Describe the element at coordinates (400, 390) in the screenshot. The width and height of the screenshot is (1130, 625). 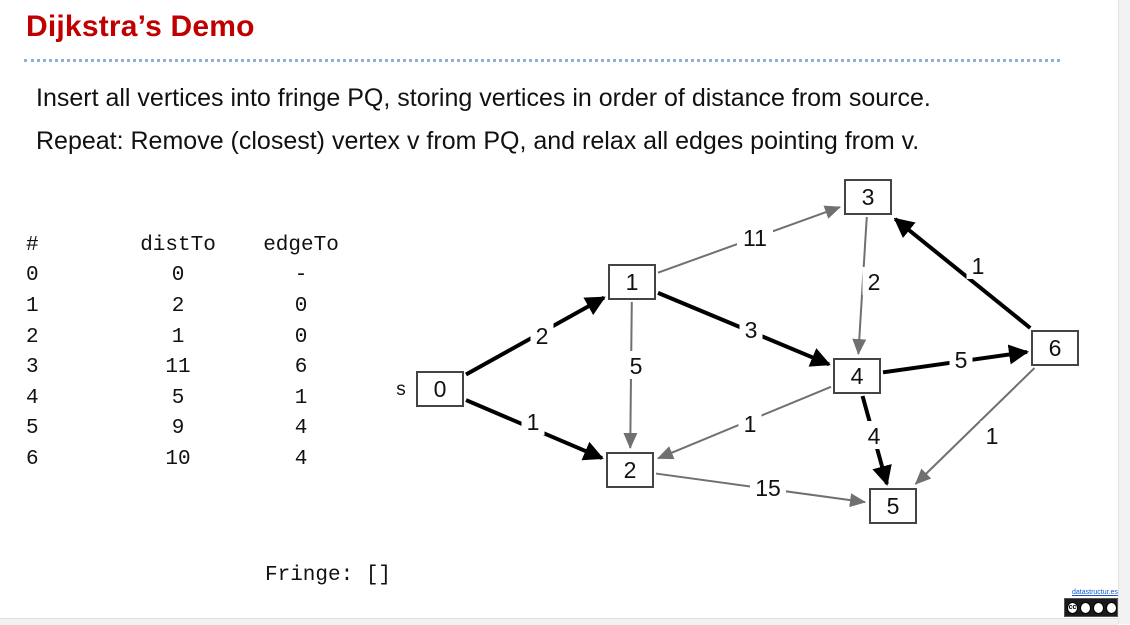
I see `source-marker: s` at that location.